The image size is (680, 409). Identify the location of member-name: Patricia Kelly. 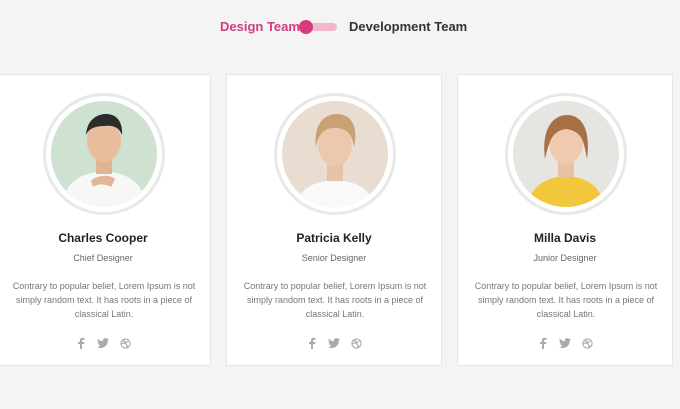
(334, 238).